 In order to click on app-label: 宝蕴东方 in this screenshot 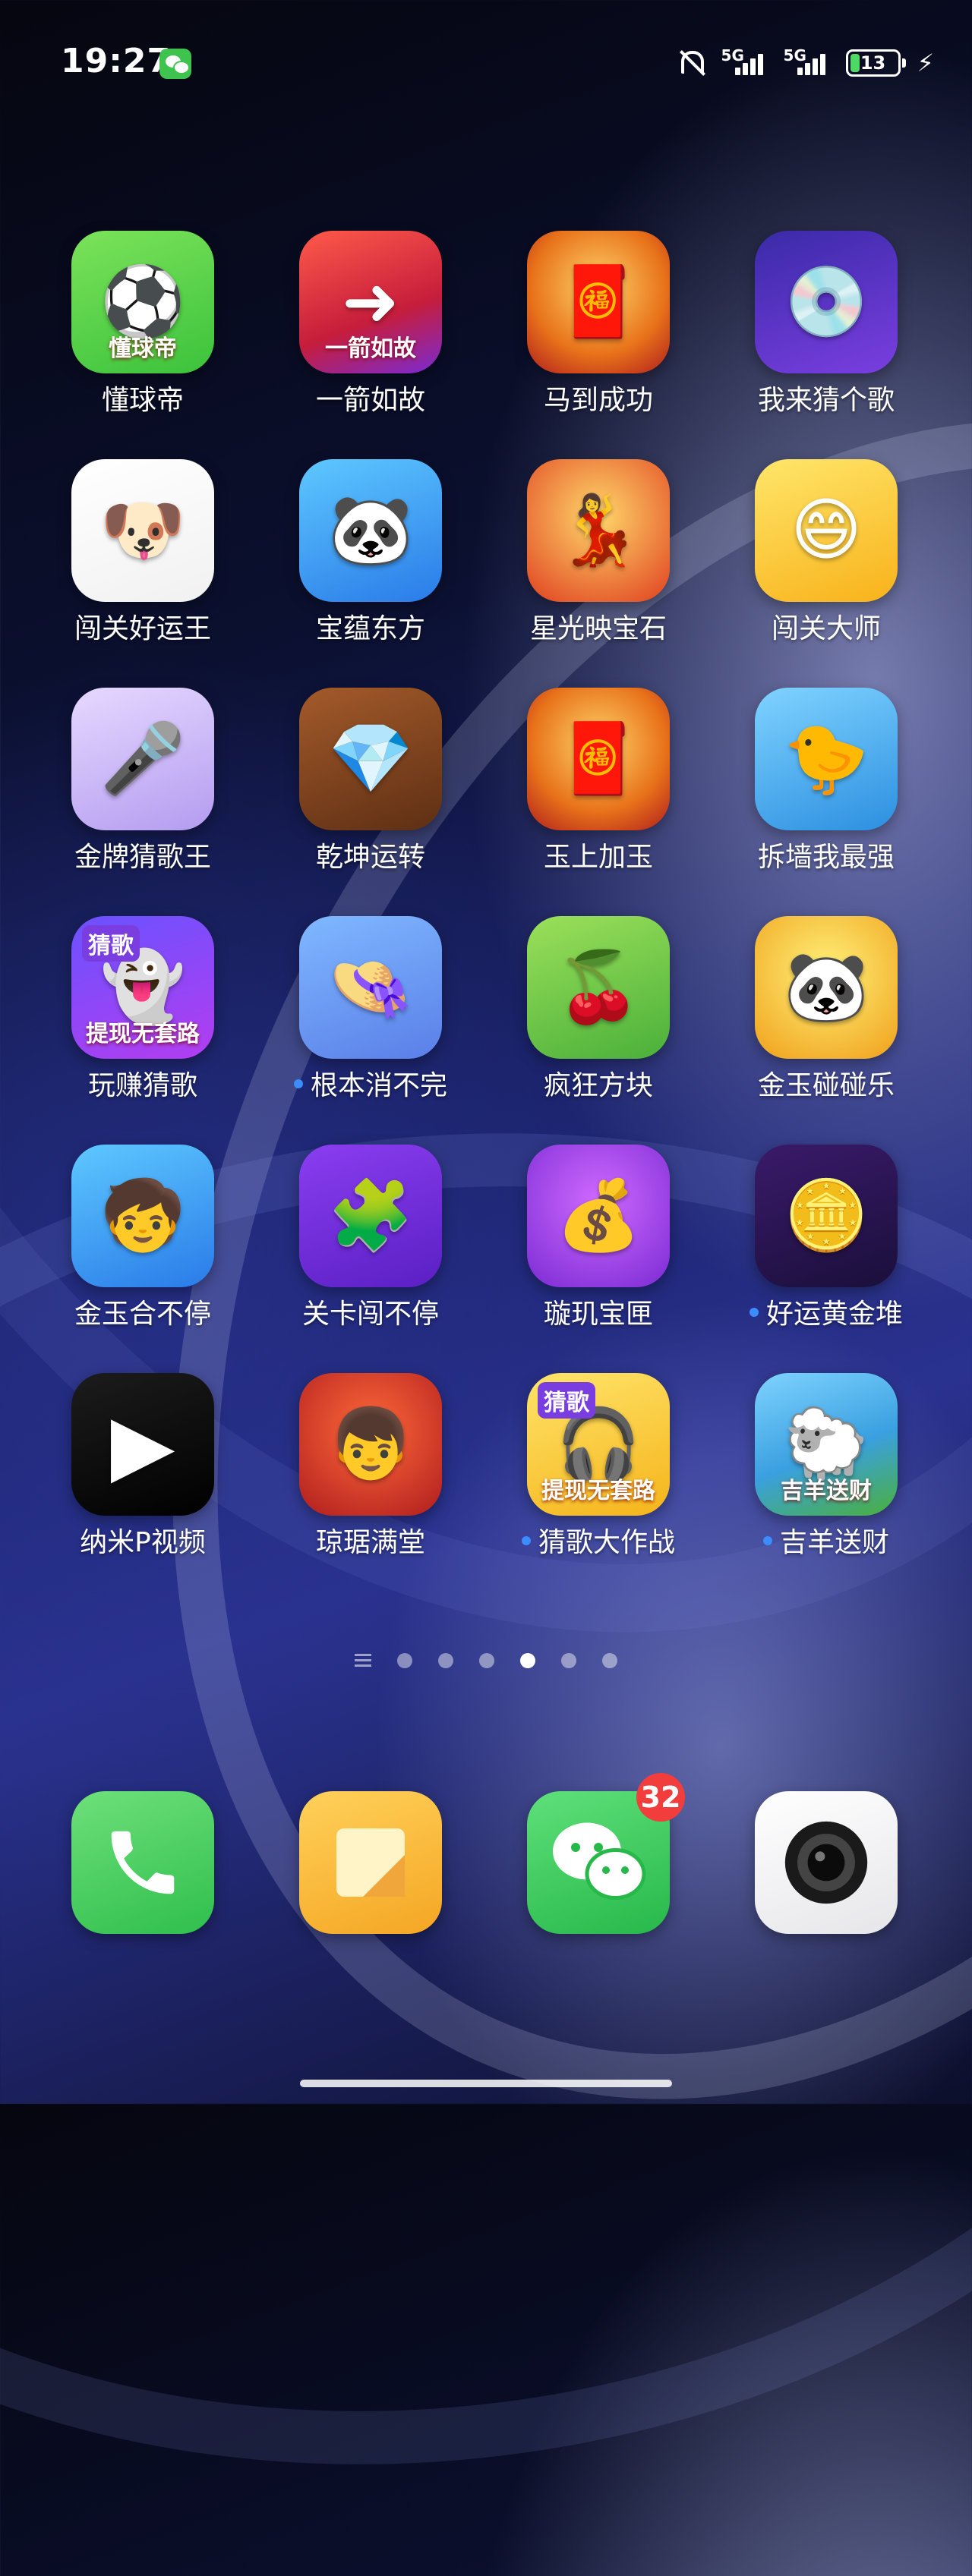, I will do `click(370, 626)`.